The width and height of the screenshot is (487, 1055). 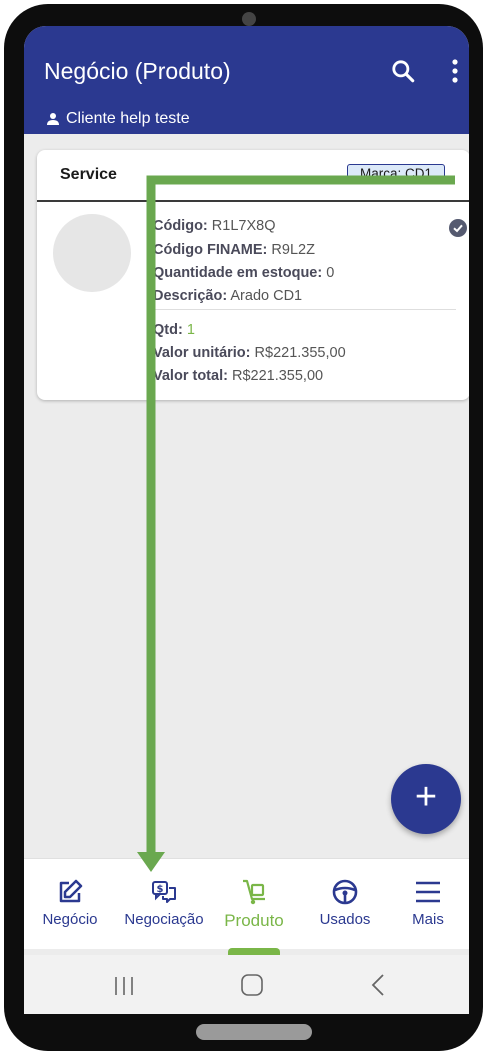 What do you see at coordinates (92, 253) in the screenshot?
I see `product-image-placeholder` at bounding box center [92, 253].